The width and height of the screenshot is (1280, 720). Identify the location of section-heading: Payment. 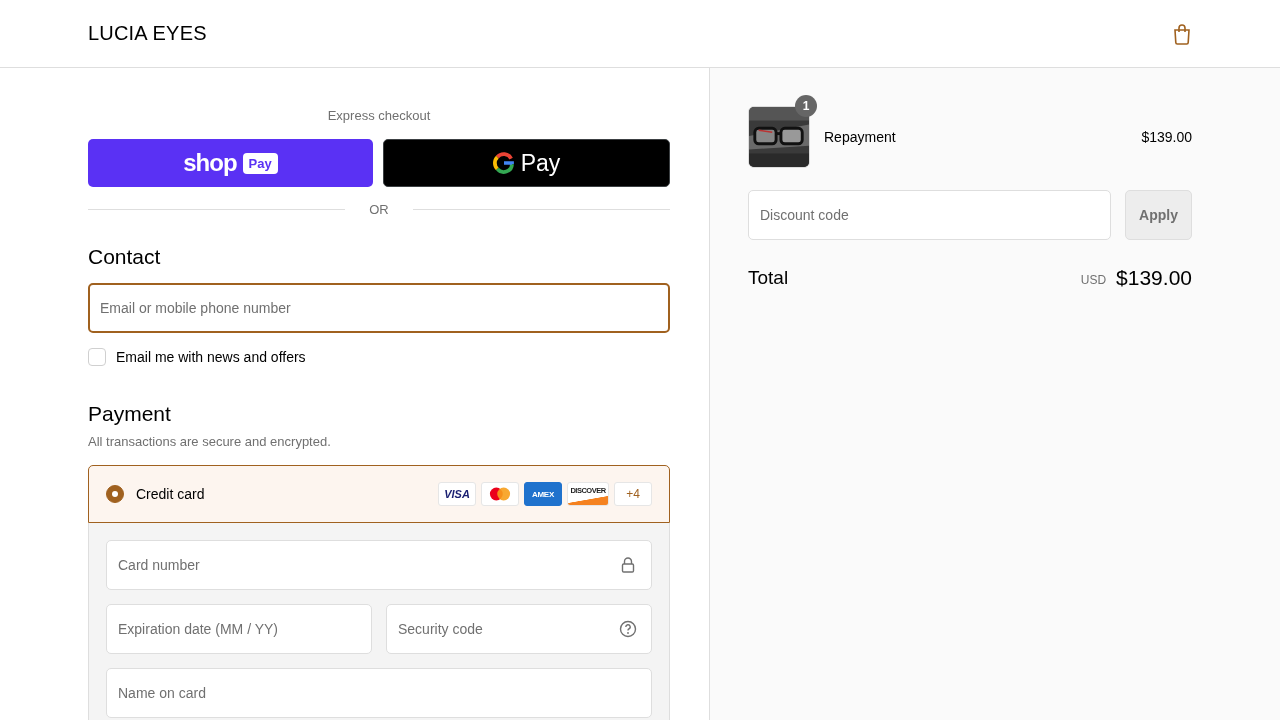
(130, 414).